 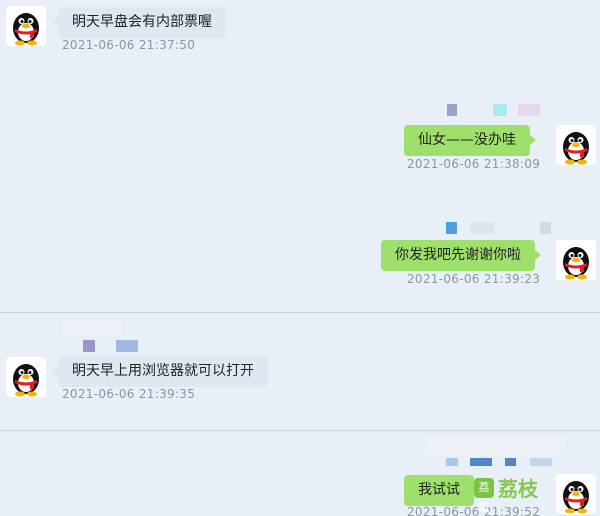 I want to click on message-bubble: 明天早盘会有内部票喔, so click(x=139, y=22).